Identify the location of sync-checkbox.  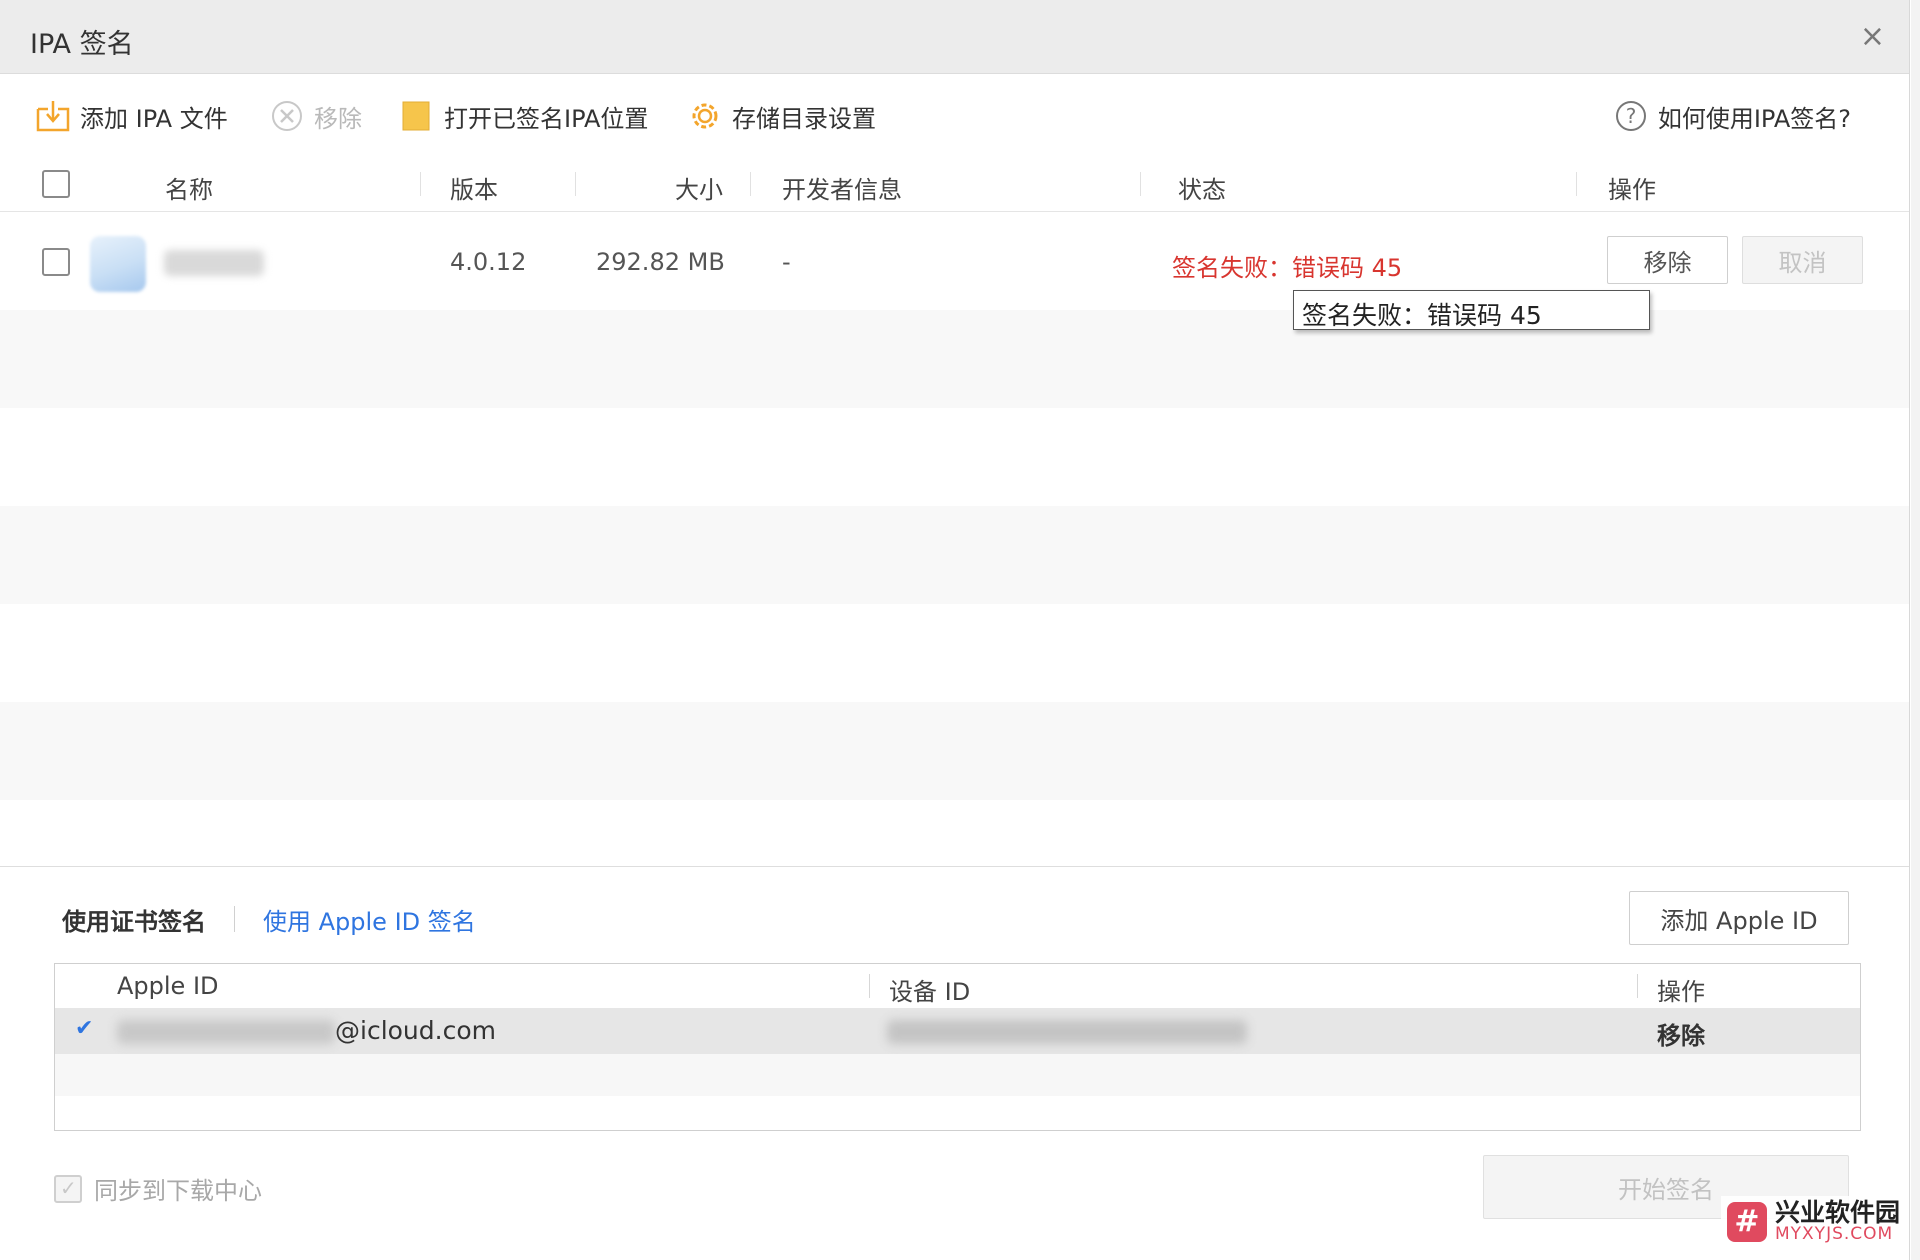
(68, 1188).